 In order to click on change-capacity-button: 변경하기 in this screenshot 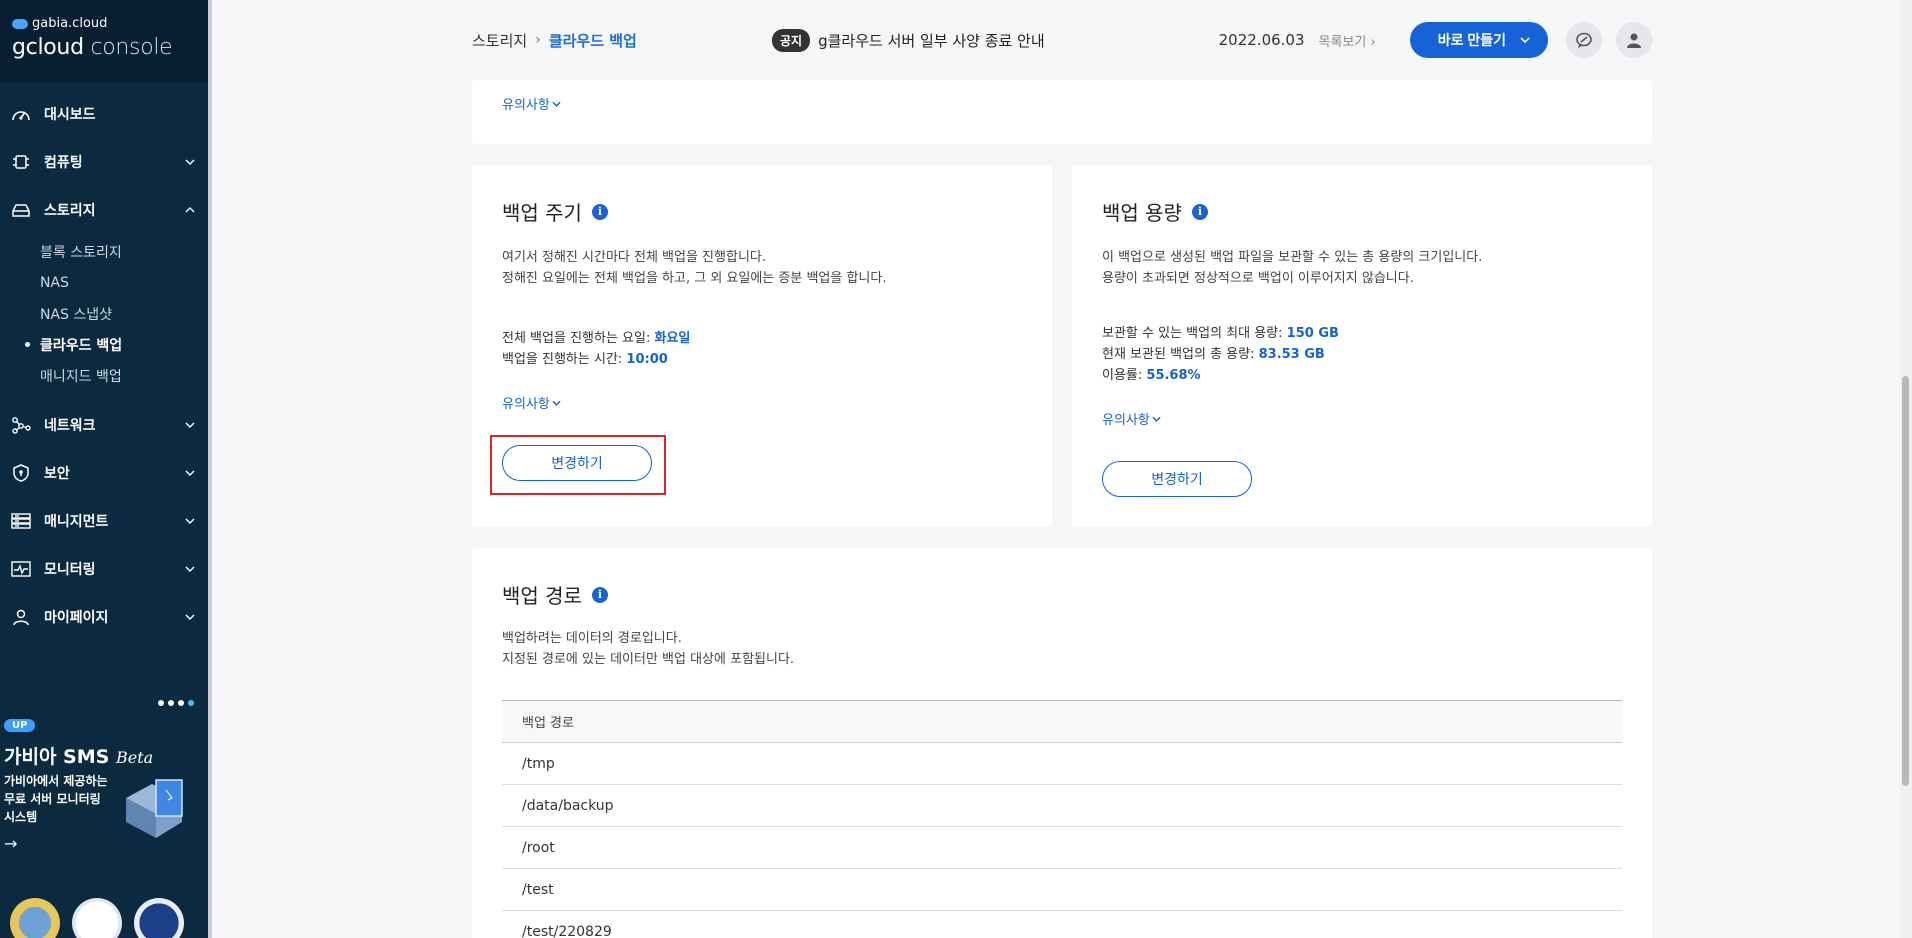, I will do `click(1177, 479)`.